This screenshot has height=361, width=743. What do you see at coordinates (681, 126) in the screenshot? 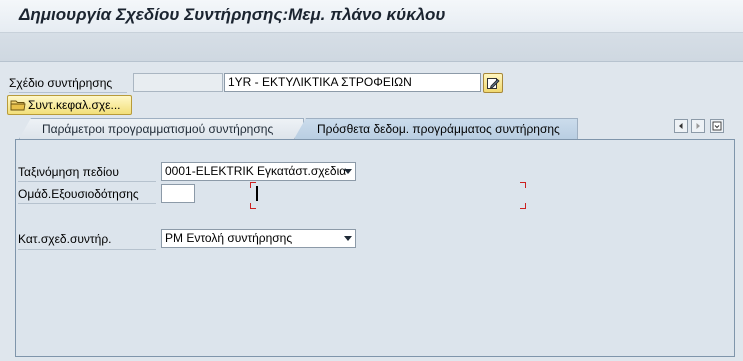
I see `scroll-left-icon` at bounding box center [681, 126].